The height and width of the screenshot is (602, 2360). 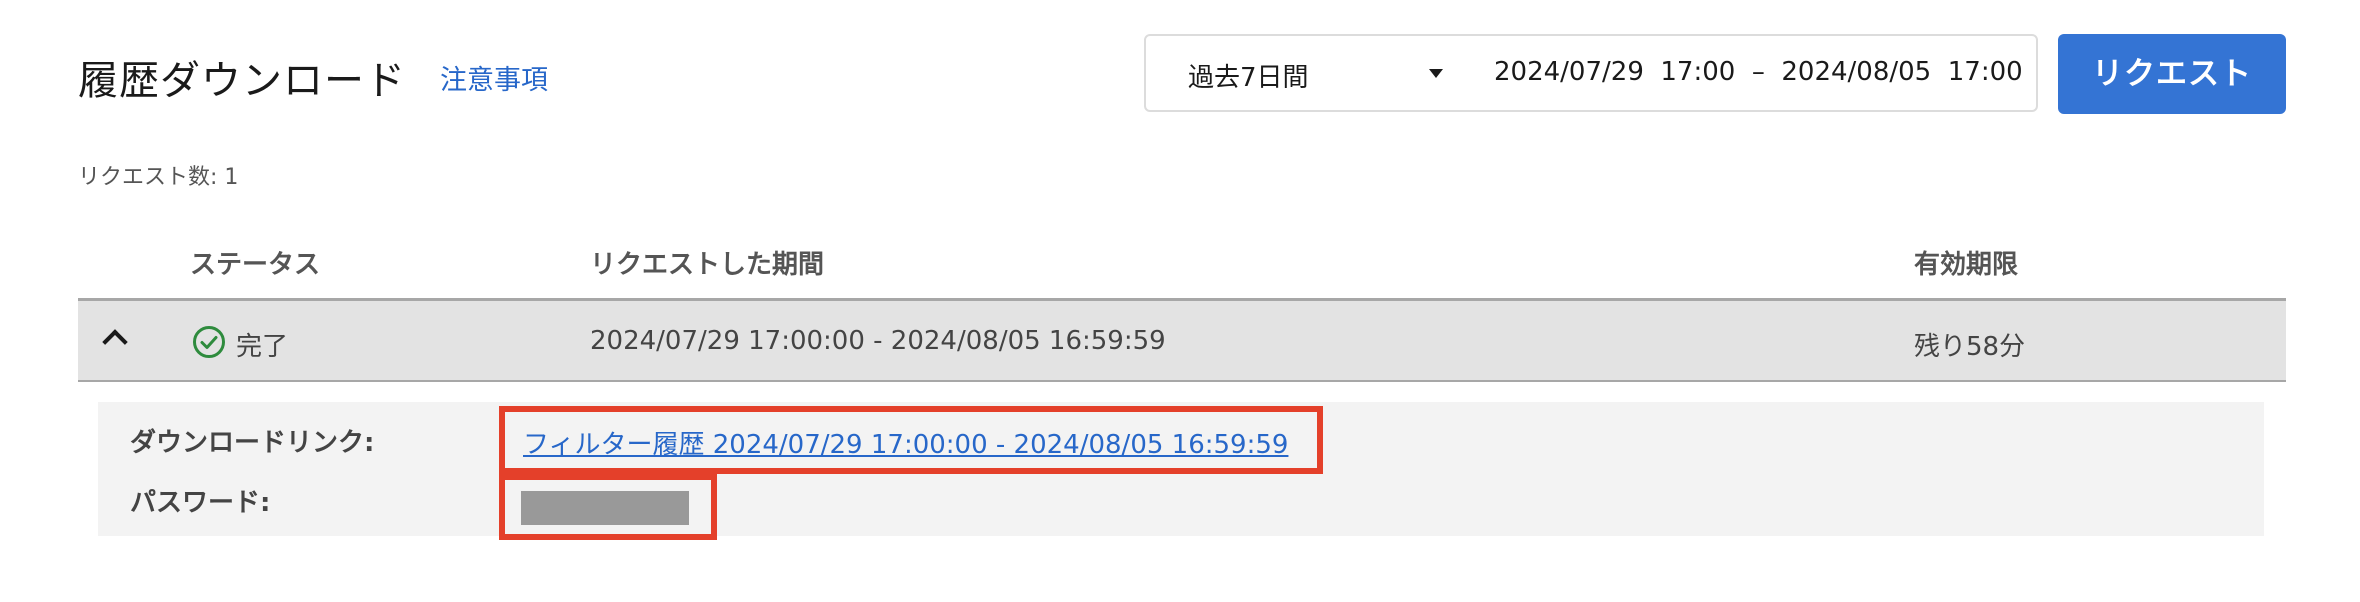 What do you see at coordinates (1970, 347) in the screenshot?
I see `expiry-remaining: 残り58分` at bounding box center [1970, 347].